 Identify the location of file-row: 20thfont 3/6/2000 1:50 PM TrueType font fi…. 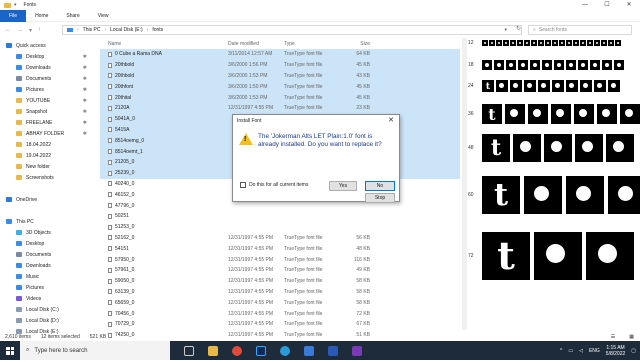
(280, 87).